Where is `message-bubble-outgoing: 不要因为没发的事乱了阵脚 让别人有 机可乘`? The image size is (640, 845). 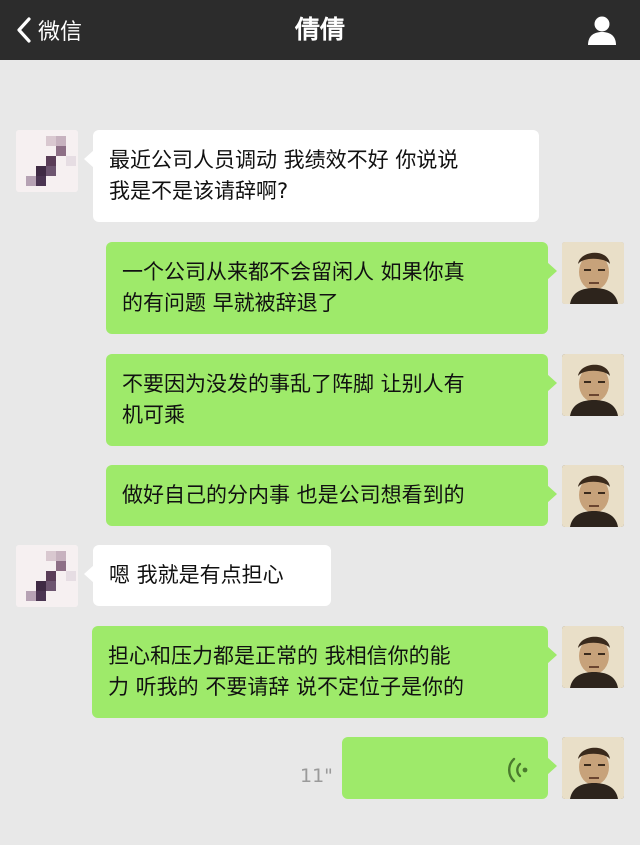
message-bubble-outgoing: 不要因为没发的事乱了阵脚 让别人有 机可乘 is located at coordinates (331, 400).